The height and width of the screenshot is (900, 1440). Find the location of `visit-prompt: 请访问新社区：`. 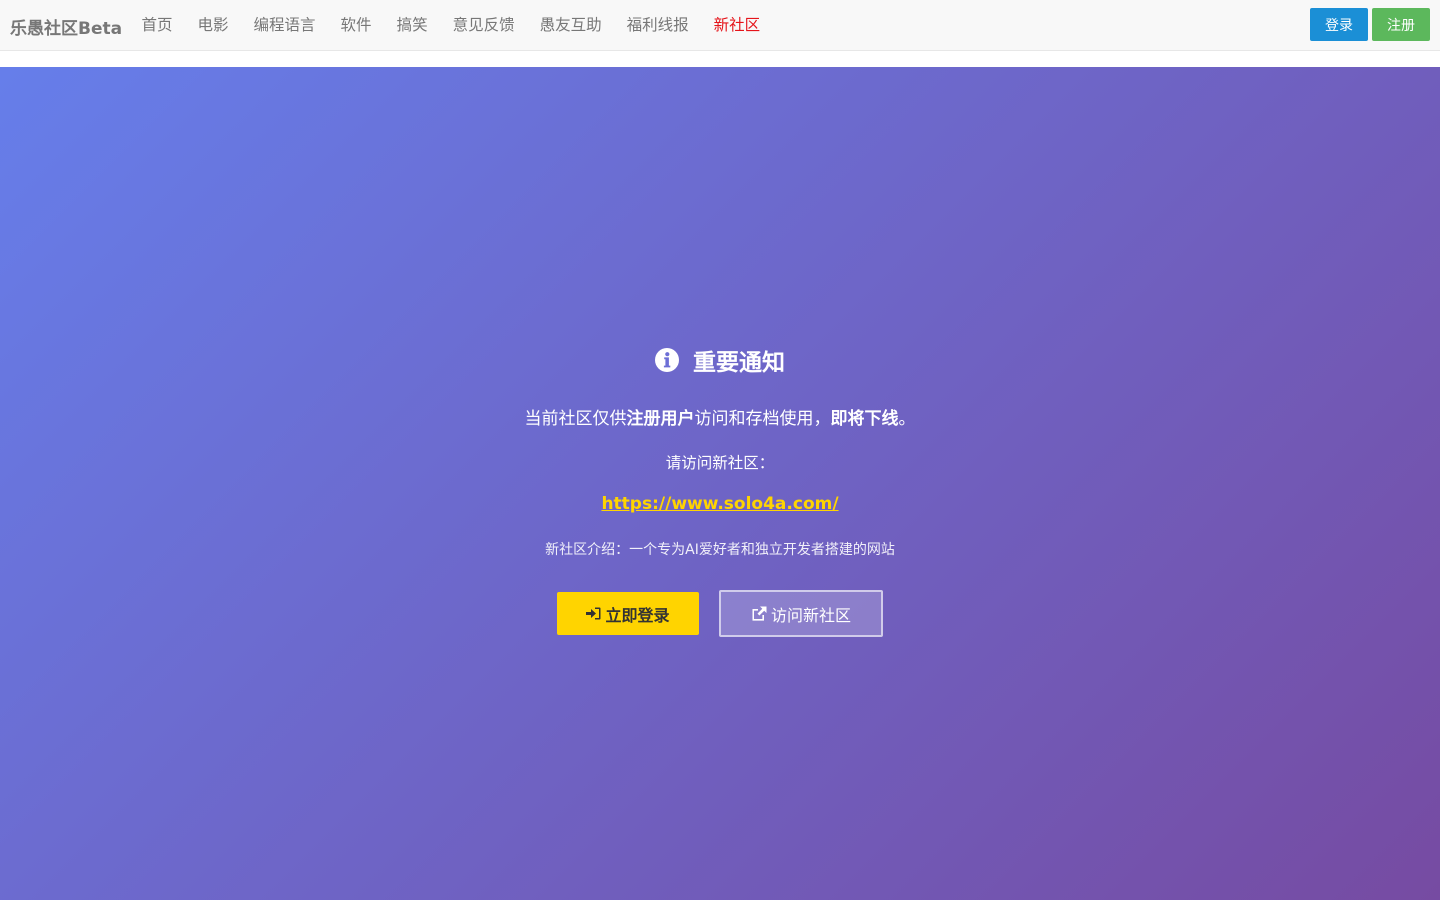

visit-prompt: 请访问新社区： is located at coordinates (720, 463).